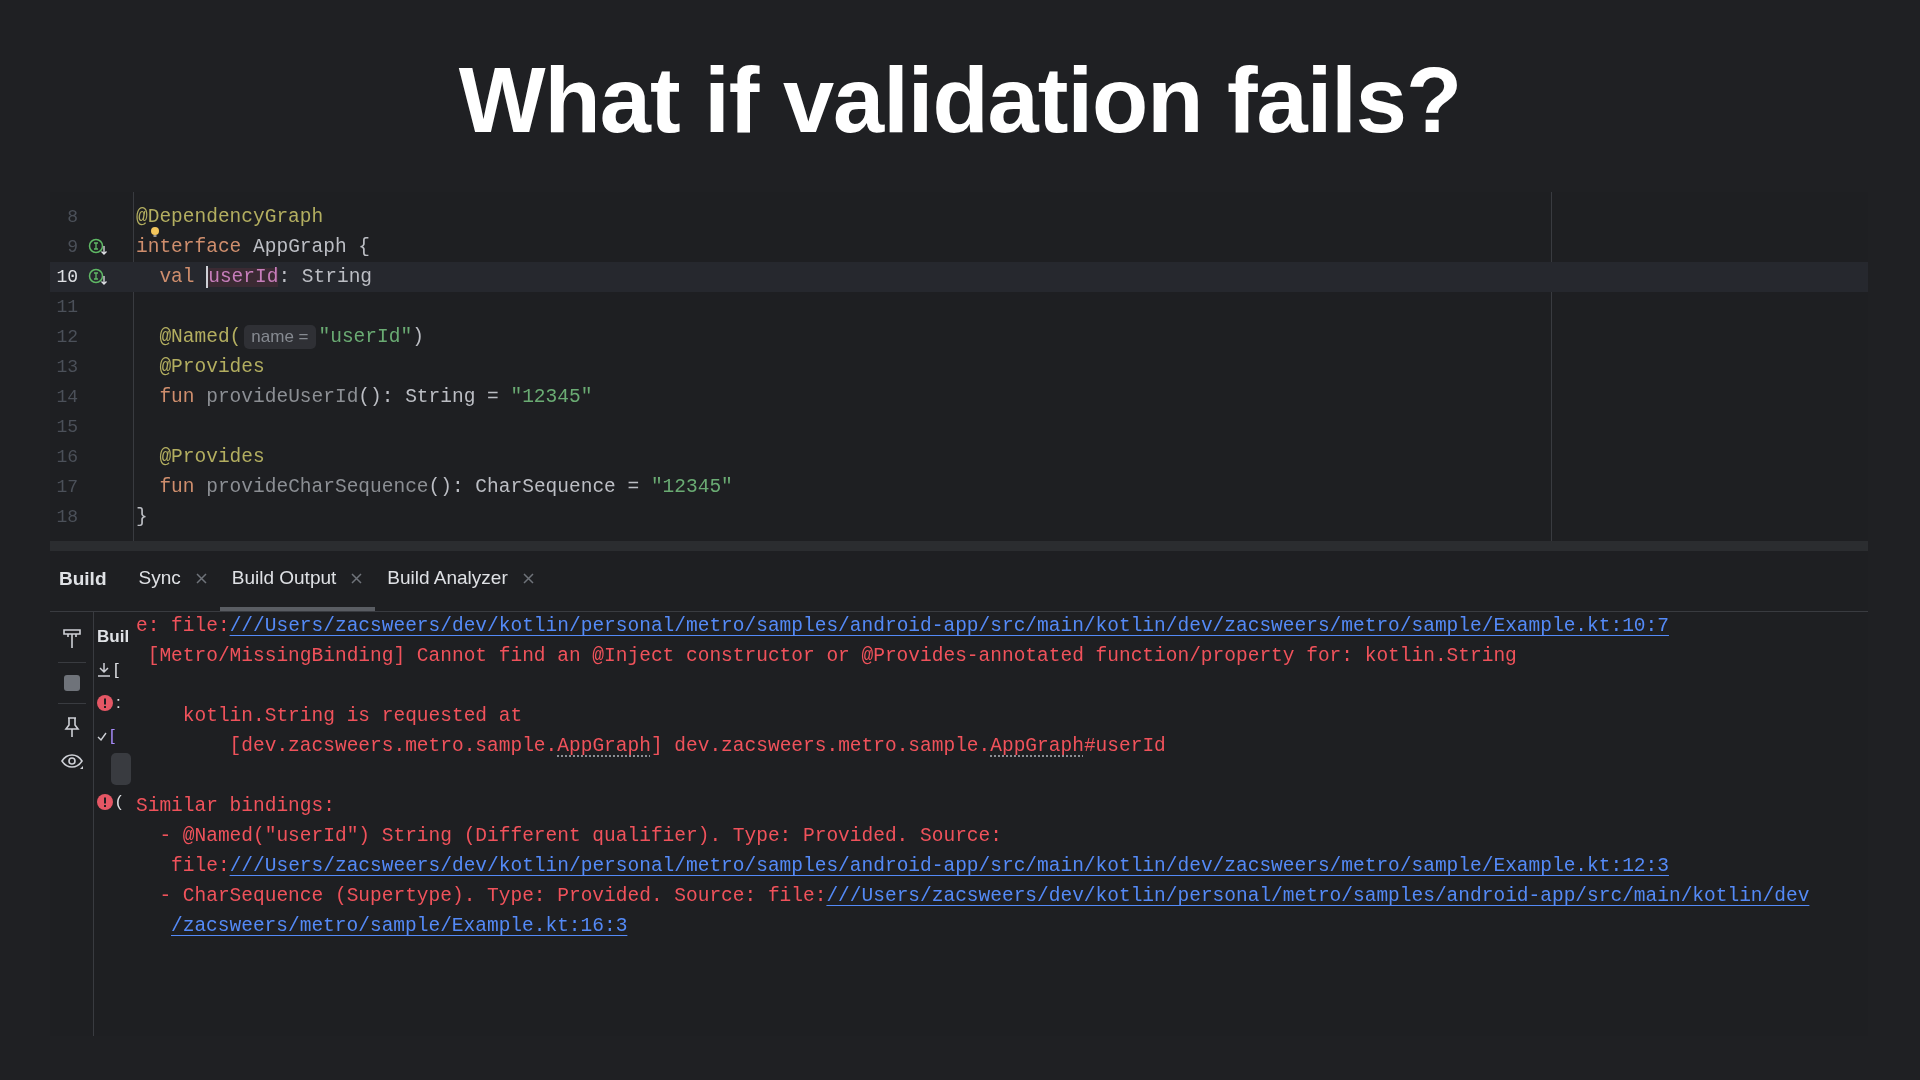 The width and height of the screenshot is (1920, 1080). What do you see at coordinates (280, 337) in the screenshot?
I see `parameter-hint: name =` at bounding box center [280, 337].